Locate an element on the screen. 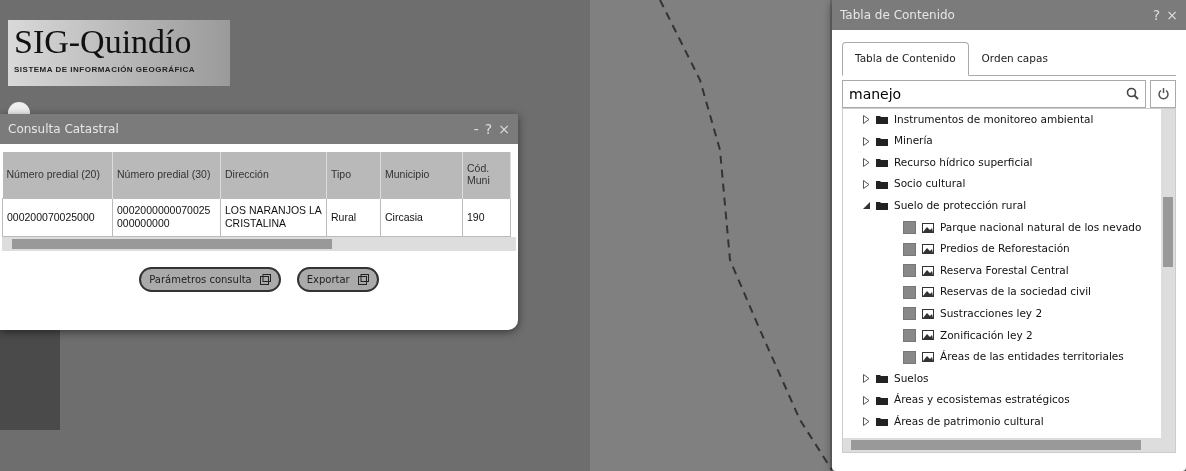 The height and width of the screenshot is (471, 1186). logo-subtitle: SISTEMA DE INFORMACIÓN GEOGRÁFICA is located at coordinates (105, 70).